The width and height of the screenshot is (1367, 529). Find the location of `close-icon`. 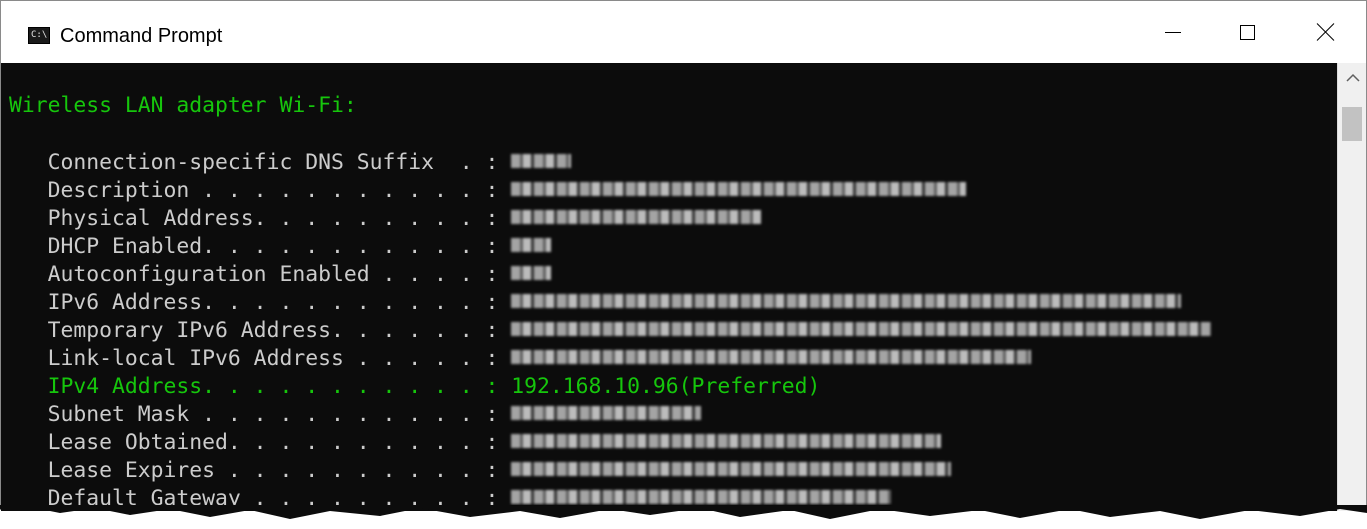

close-icon is located at coordinates (1326, 32).